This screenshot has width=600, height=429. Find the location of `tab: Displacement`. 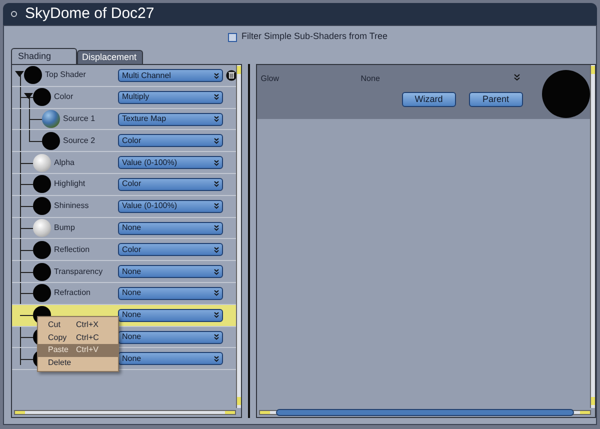

tab: Displacement is located at coordinates (110, 57).